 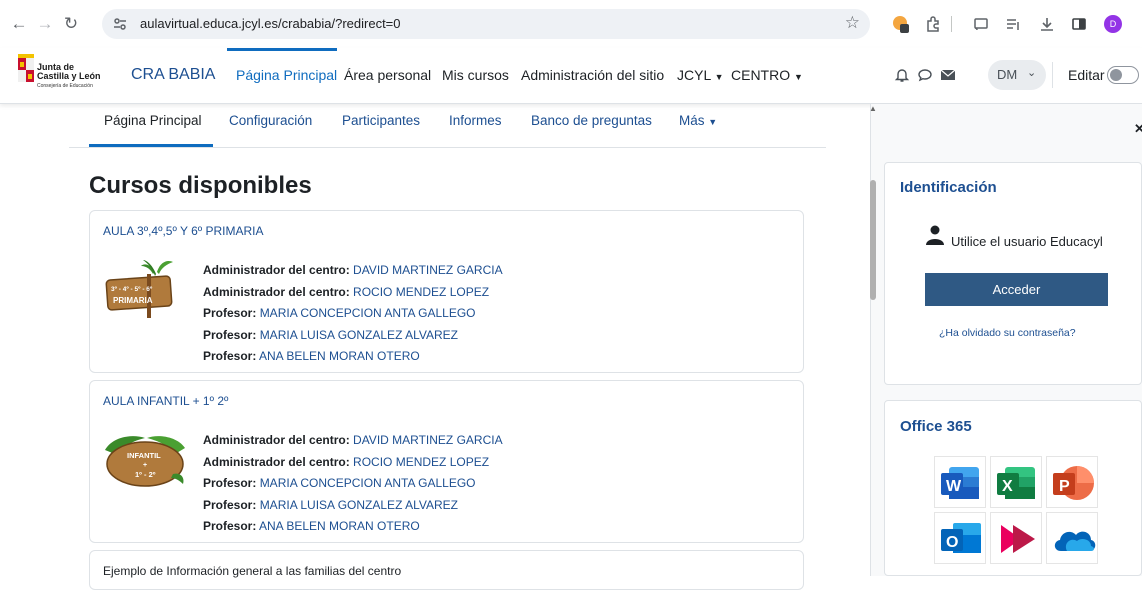 I want to click on logo-line-2: Castilla y León, so click(x=69, y=76).